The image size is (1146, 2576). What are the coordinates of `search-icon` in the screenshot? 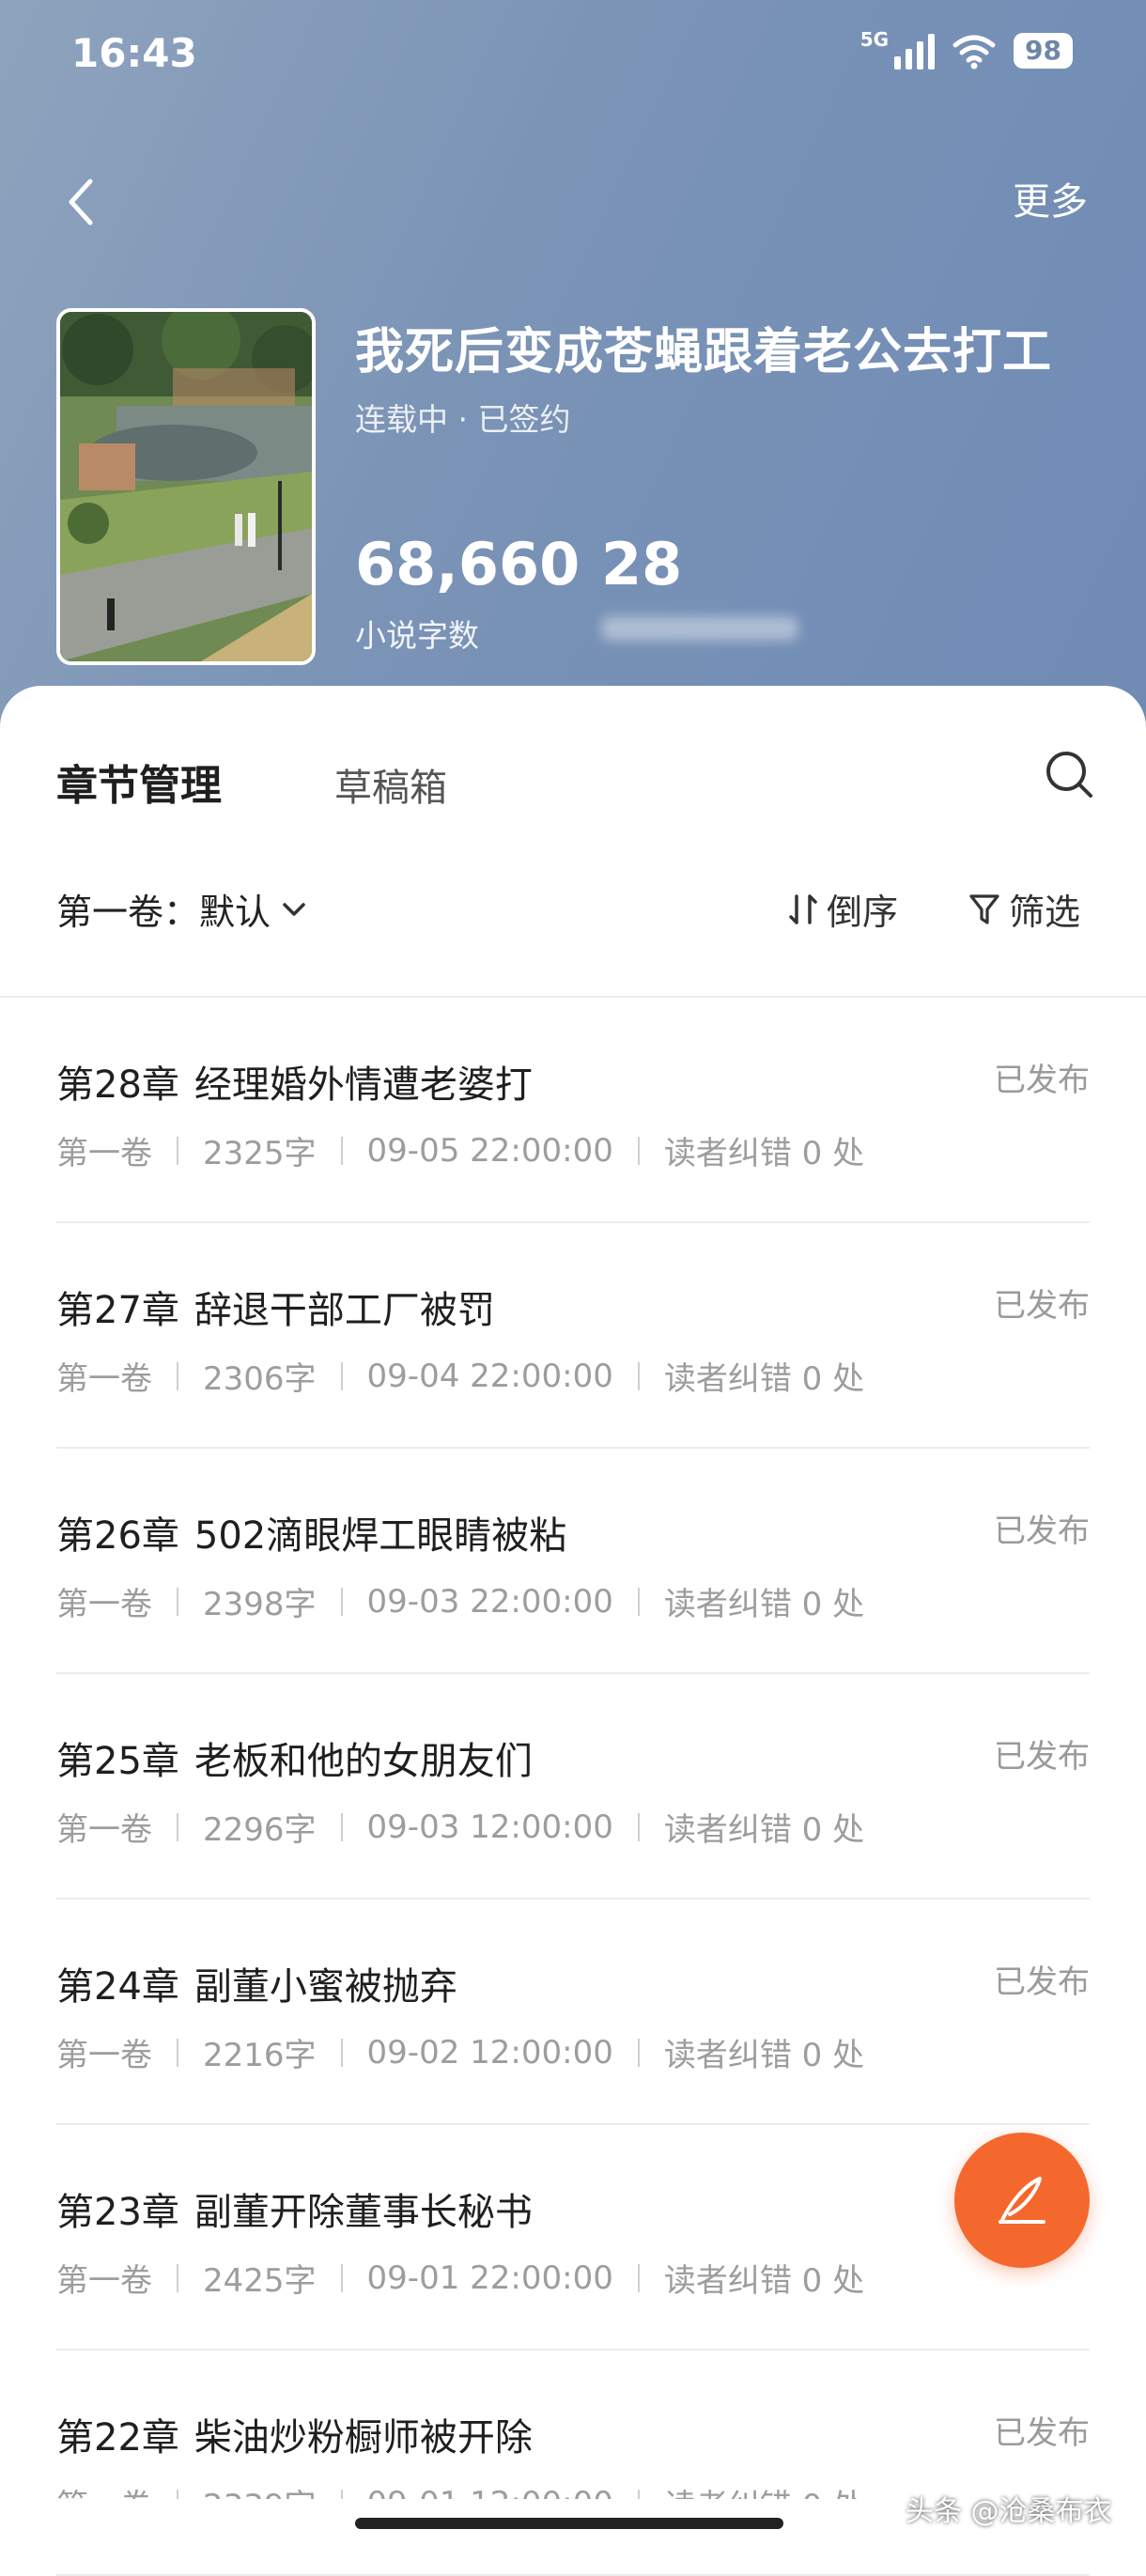 It's located at (1069, 775).